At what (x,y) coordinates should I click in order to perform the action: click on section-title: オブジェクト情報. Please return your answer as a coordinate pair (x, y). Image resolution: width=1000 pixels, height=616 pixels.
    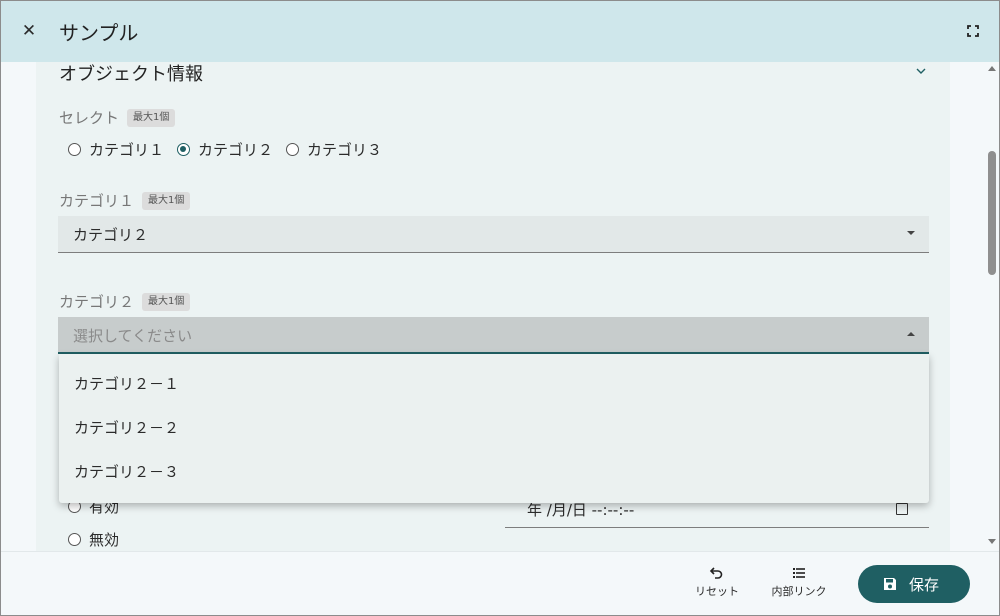
    Looking at the image, I should click on (131, 74).